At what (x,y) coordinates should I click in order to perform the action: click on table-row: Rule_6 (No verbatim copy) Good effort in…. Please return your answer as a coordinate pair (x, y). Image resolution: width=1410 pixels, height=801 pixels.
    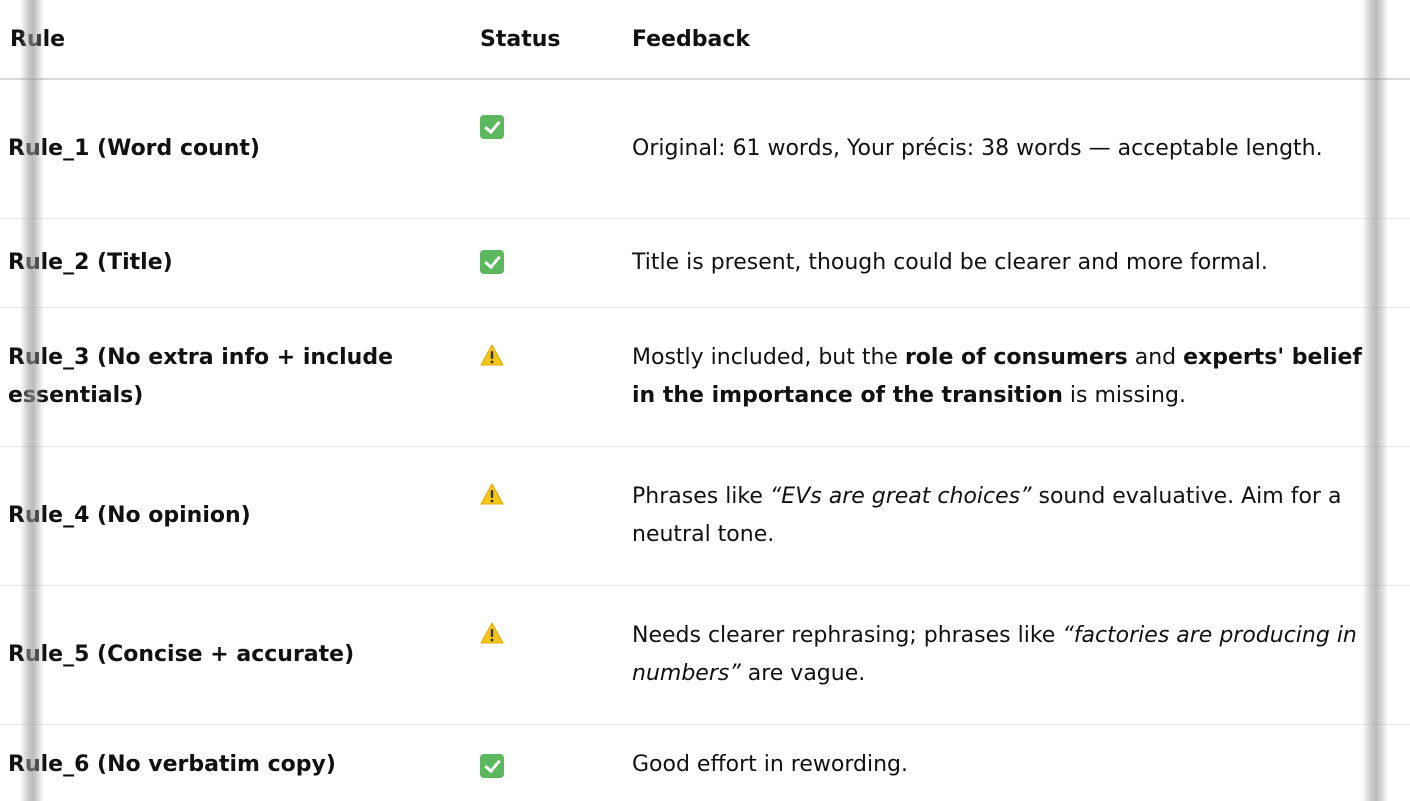
    Looking at the image, I should click on (705, 763).